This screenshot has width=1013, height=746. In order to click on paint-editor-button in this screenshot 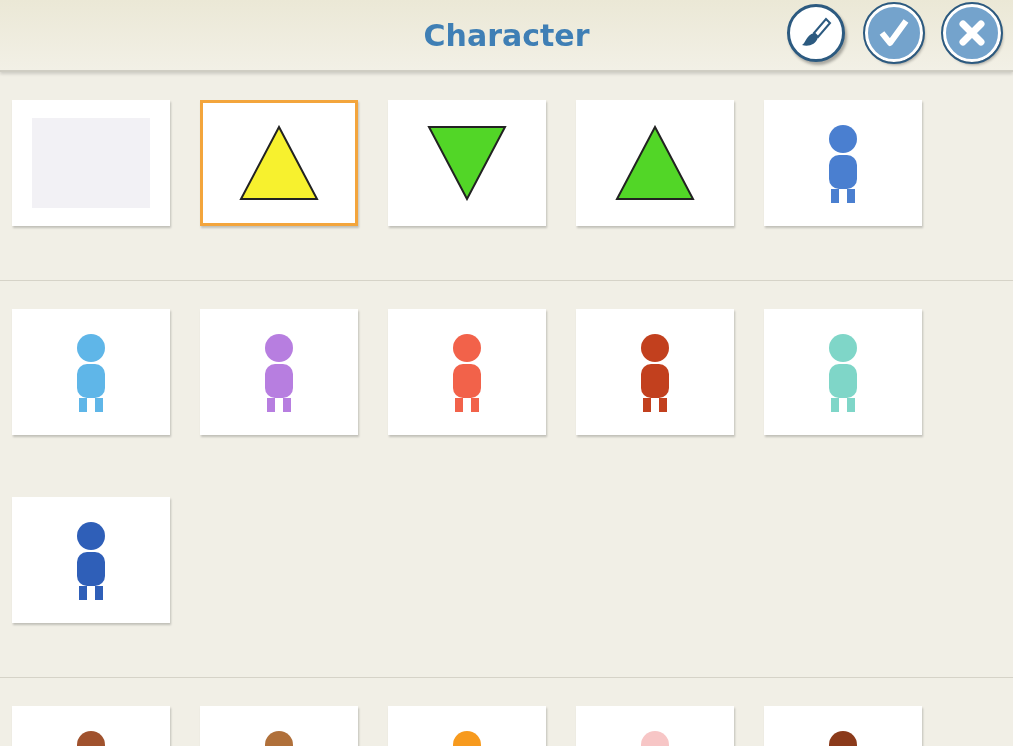, I will do `click(816, 33)`.